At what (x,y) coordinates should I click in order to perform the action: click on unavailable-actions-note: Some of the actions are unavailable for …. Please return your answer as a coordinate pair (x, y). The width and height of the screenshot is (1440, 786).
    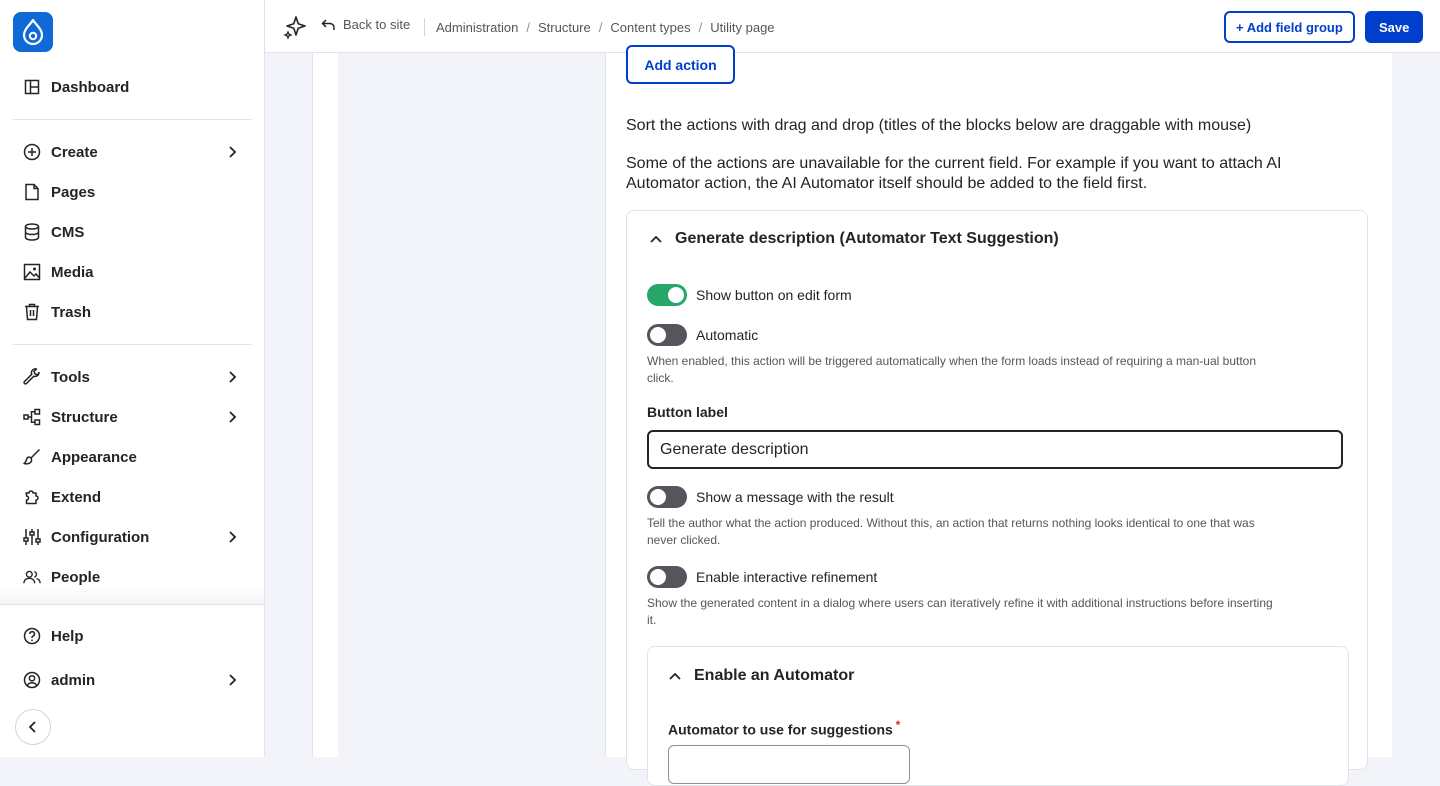
    Looking at the image, I should click on (954, 173).